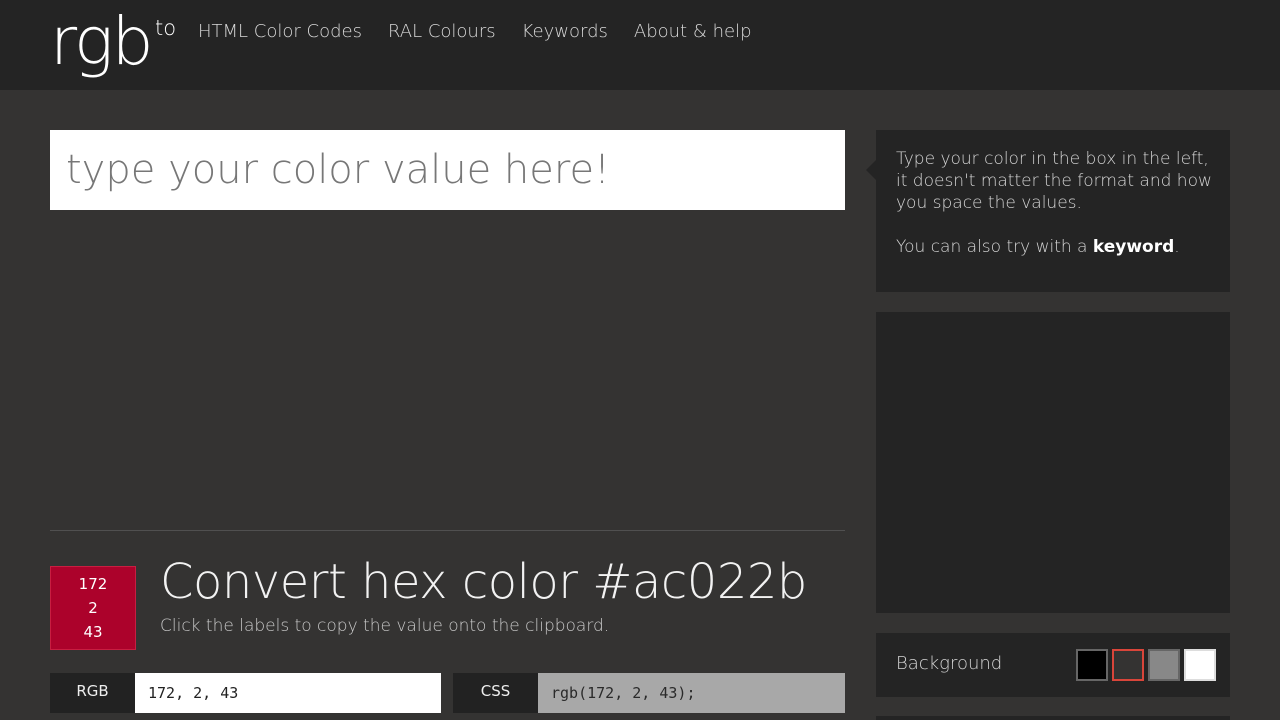  I want to click on swatch-blue-value: 43, so click(93, 632).